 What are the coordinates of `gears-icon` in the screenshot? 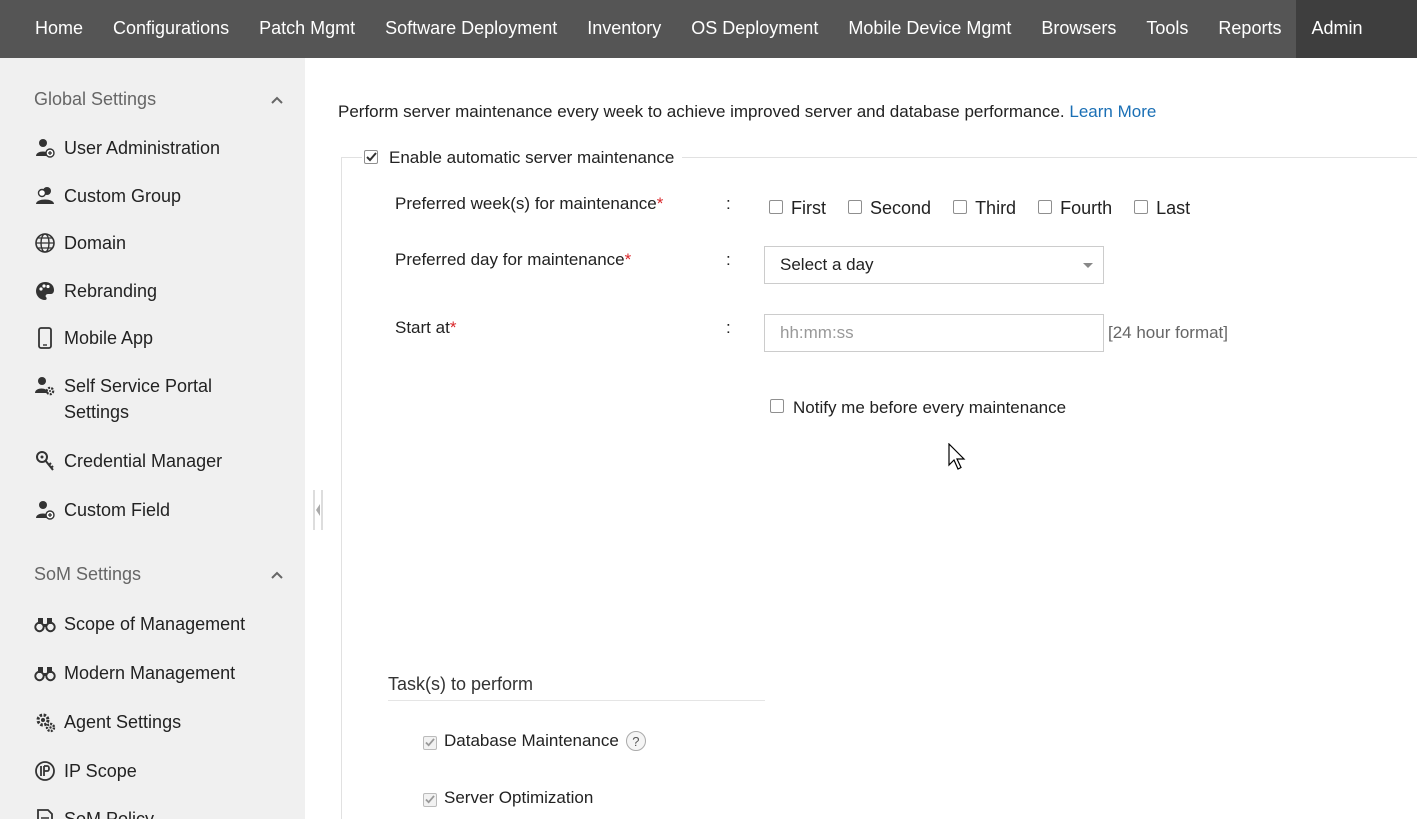 It's located at (45, 722).